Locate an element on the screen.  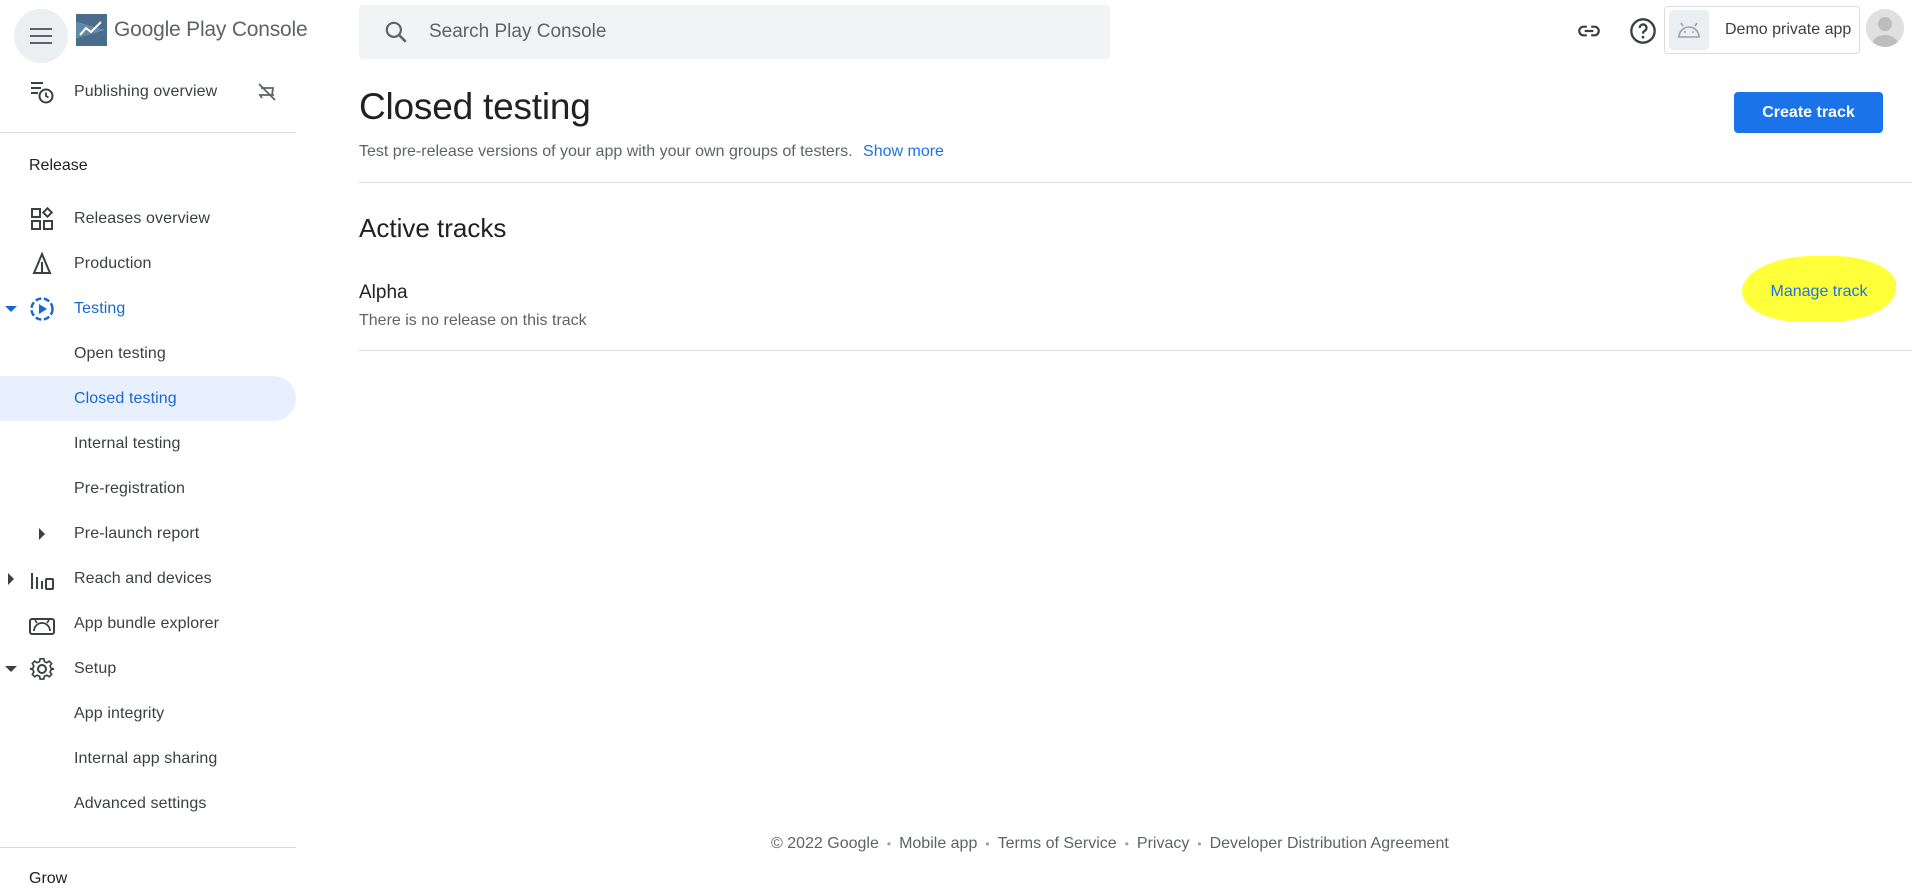
sidebar-item-publishing-overview: Publishing overview is located at coordinates (148, 91).